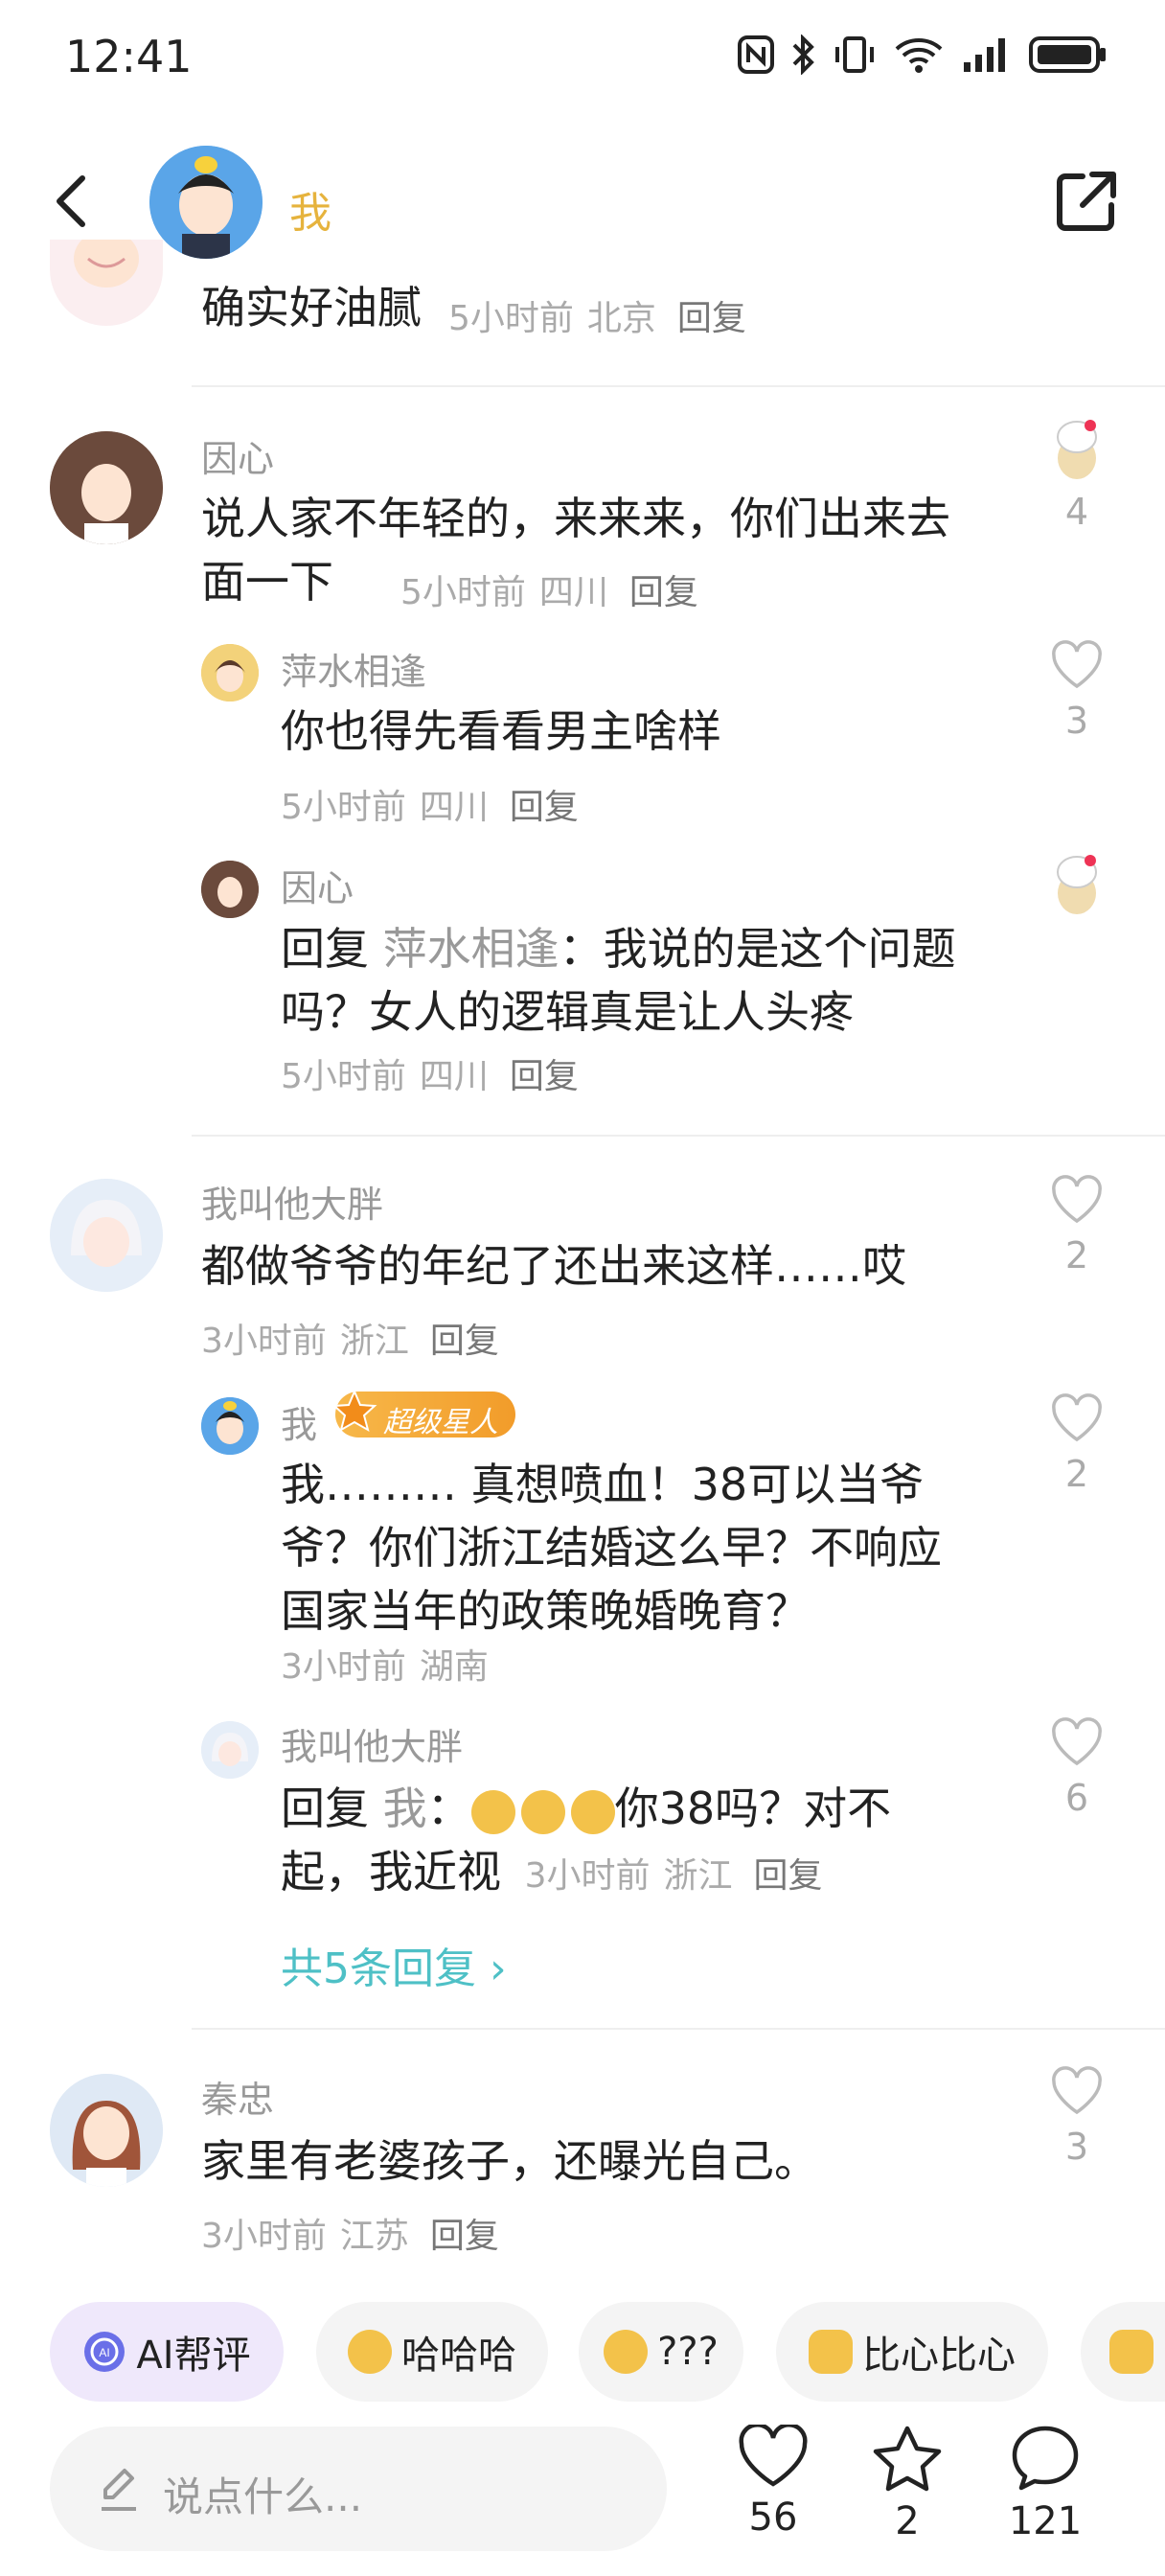 Image resolution: width=1165 pixels, height=2576 pixels. Describe the element at coordinates (350, 1341) in the screenshot. I see `comment-meta: 3小时前 浙江 回复` at that location.